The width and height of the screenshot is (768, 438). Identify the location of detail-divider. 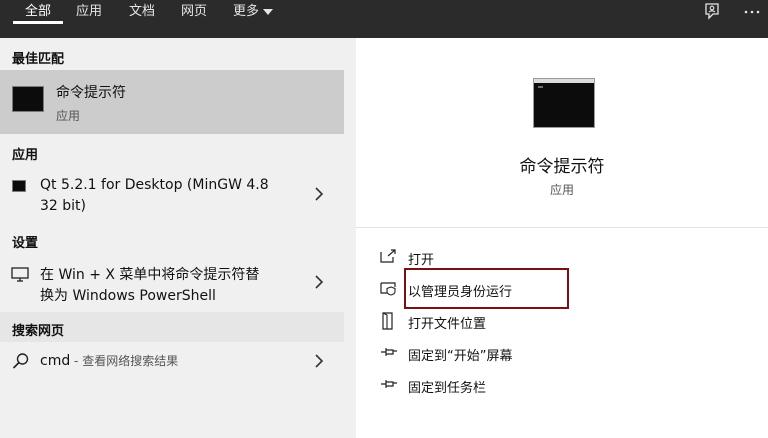
(562, 227).